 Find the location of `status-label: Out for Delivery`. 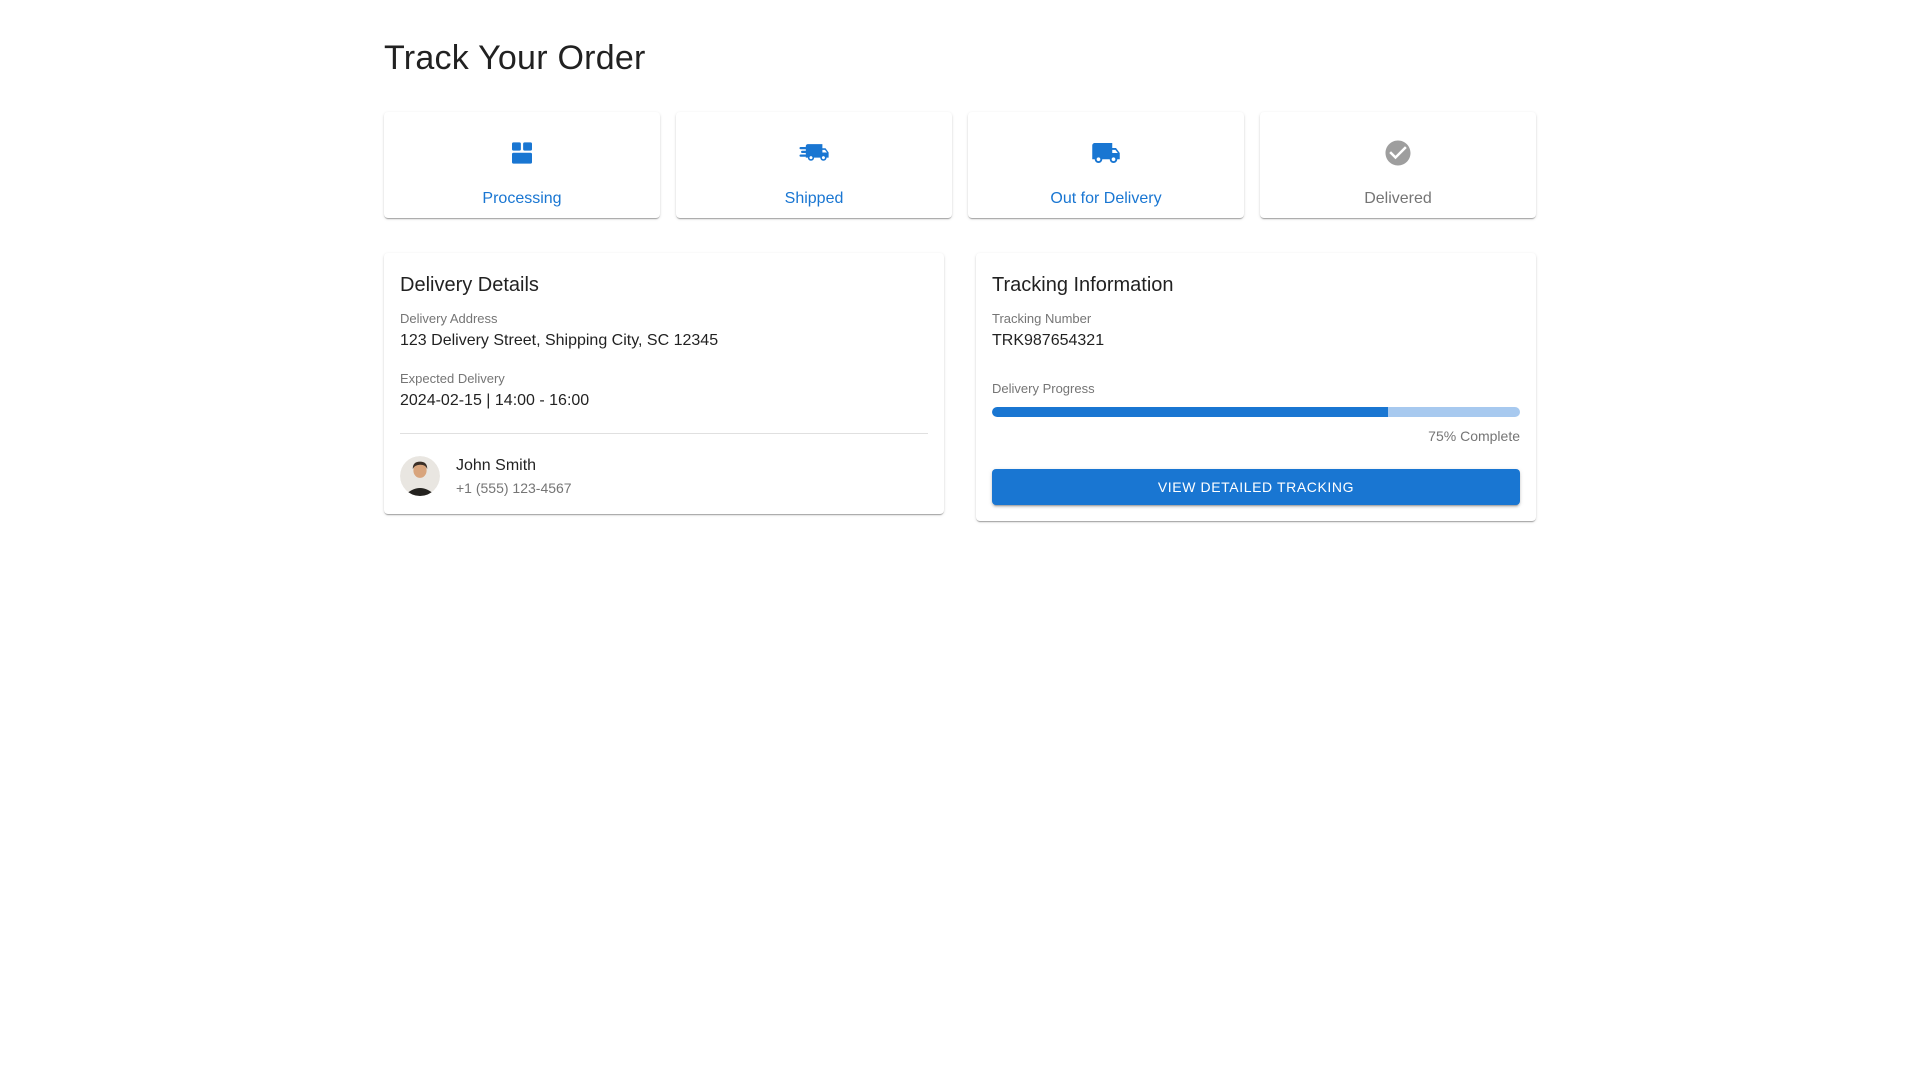

status-label: Out for Delivery is located at coordinates (1106, 198).